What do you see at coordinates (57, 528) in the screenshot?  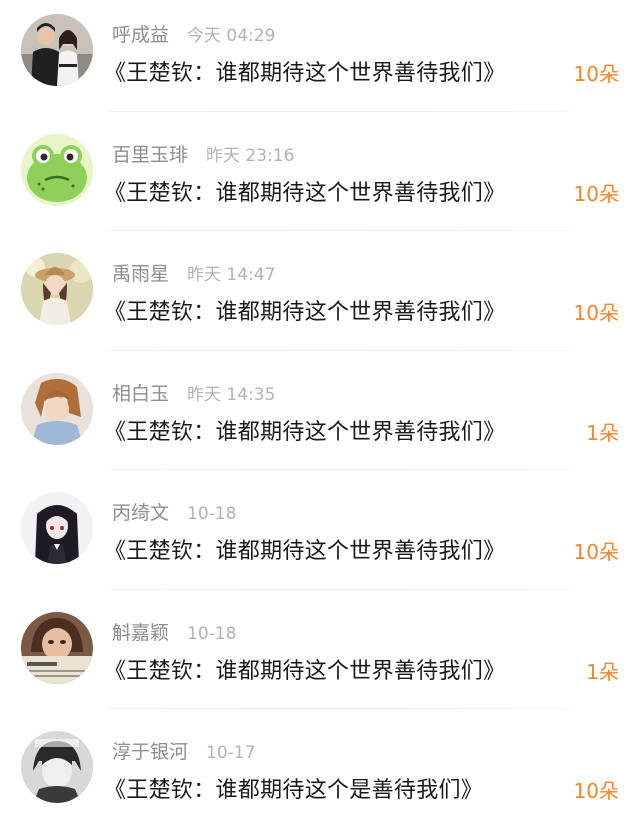 I see `anime-girl-avatar-icon` at bounding box center [57, 528].